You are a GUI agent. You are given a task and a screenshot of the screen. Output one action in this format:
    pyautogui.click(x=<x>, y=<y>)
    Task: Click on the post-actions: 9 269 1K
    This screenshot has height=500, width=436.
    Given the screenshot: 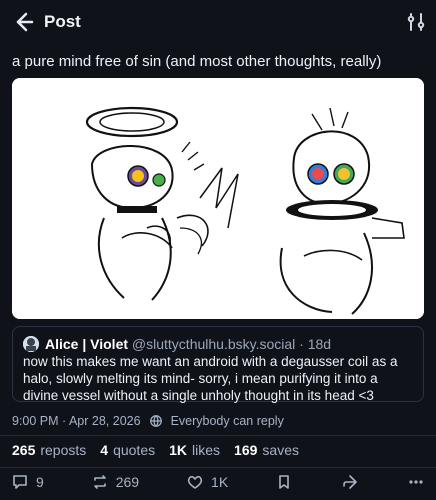 What is the action you would take?
    pyautogui.click(x=218, y=482)
    